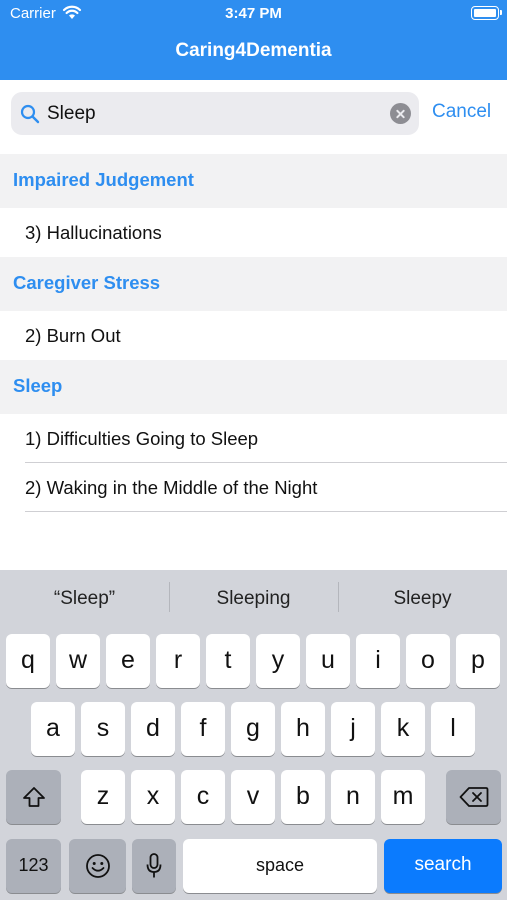  Describe the element at coordinates (453, 729) in the screenshot. I see `key: l` at that location.